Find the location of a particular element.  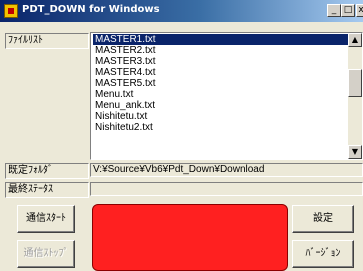

default-folder-label: 既定ﾌｫﾙﾀﾞ is located at coordinates (47, 171).